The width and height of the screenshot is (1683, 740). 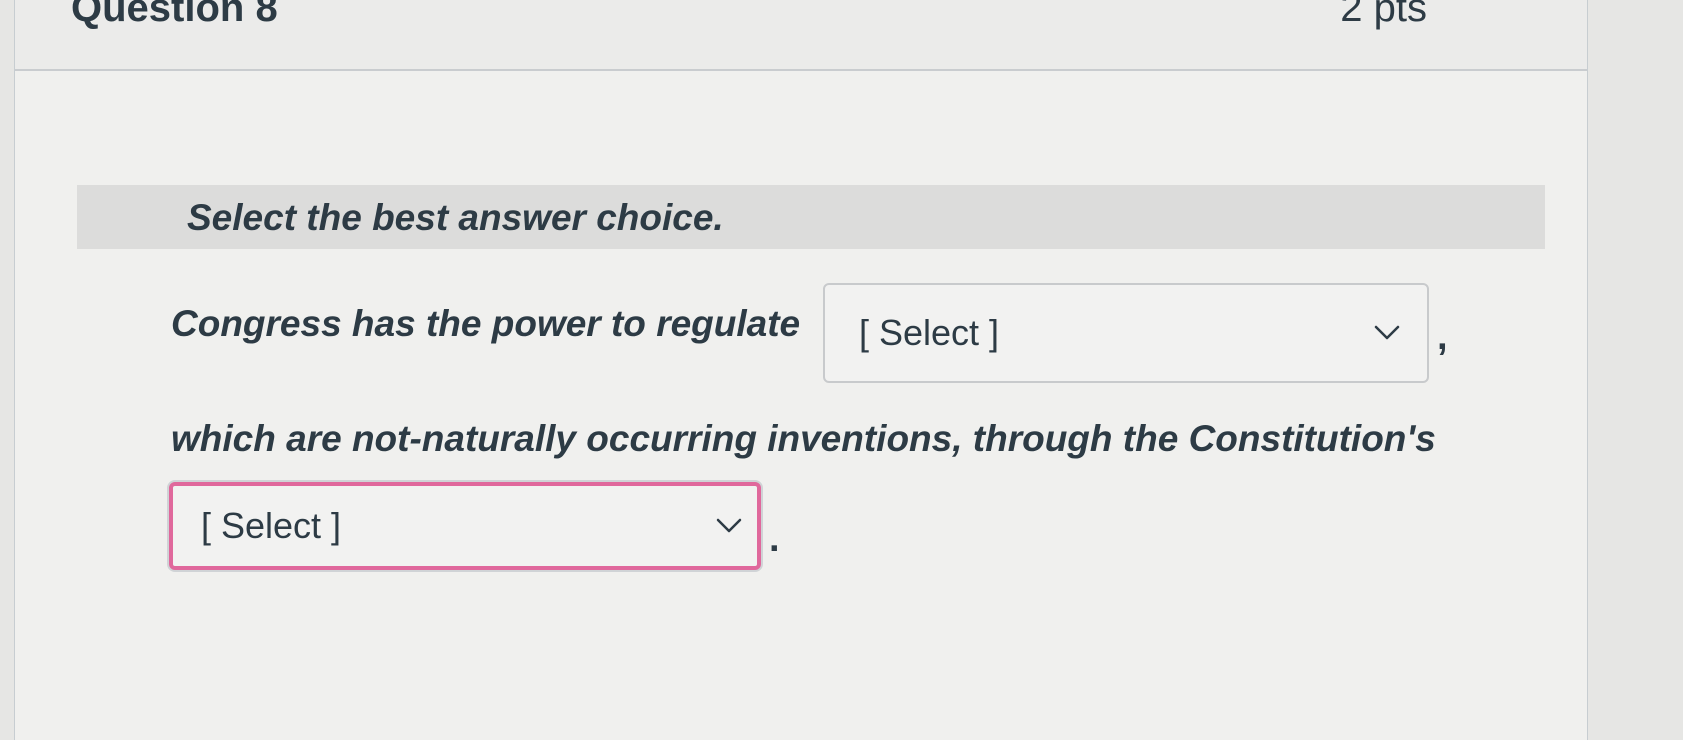 What do you see at coordinates (1126, 333) in the screenshot?
I see `dropdown-1: [ Select ]` at bounding box center [1126, 333].